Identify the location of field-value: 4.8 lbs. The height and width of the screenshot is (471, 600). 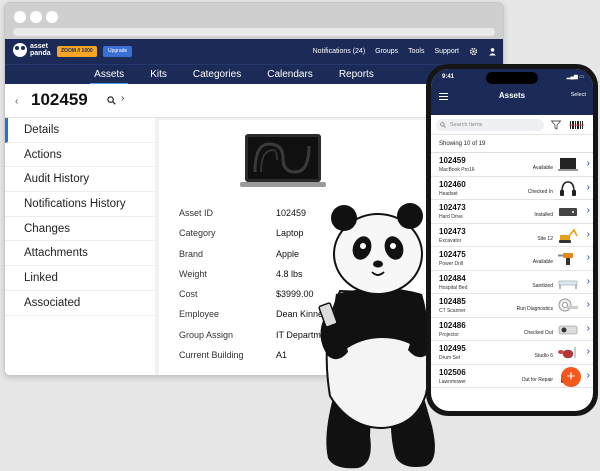
(289, 273).